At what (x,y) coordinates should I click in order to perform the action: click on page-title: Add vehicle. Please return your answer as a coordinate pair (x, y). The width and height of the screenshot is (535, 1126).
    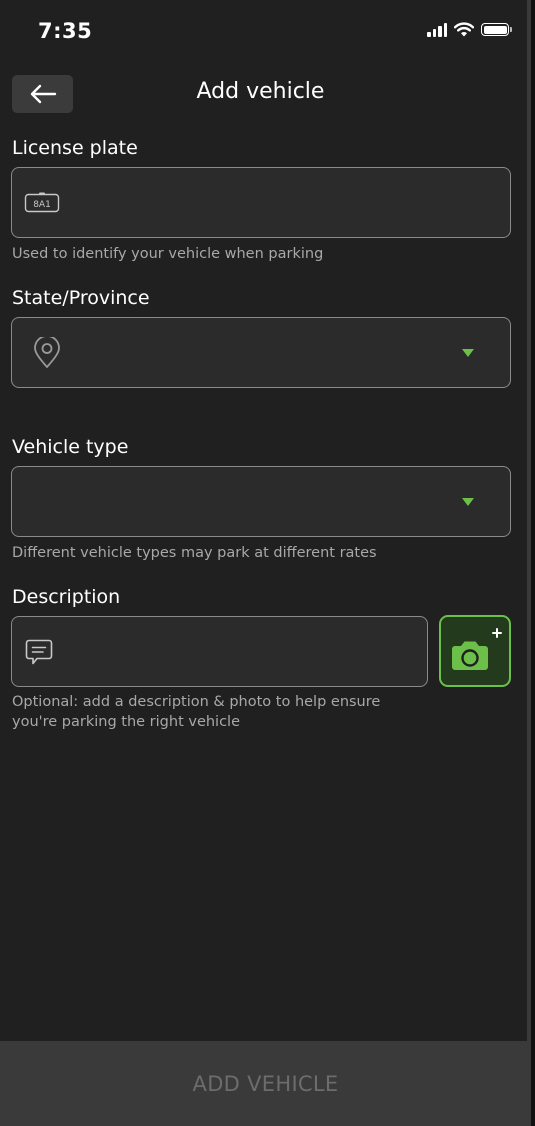
    Looking at the image, I should click on (260, 91).